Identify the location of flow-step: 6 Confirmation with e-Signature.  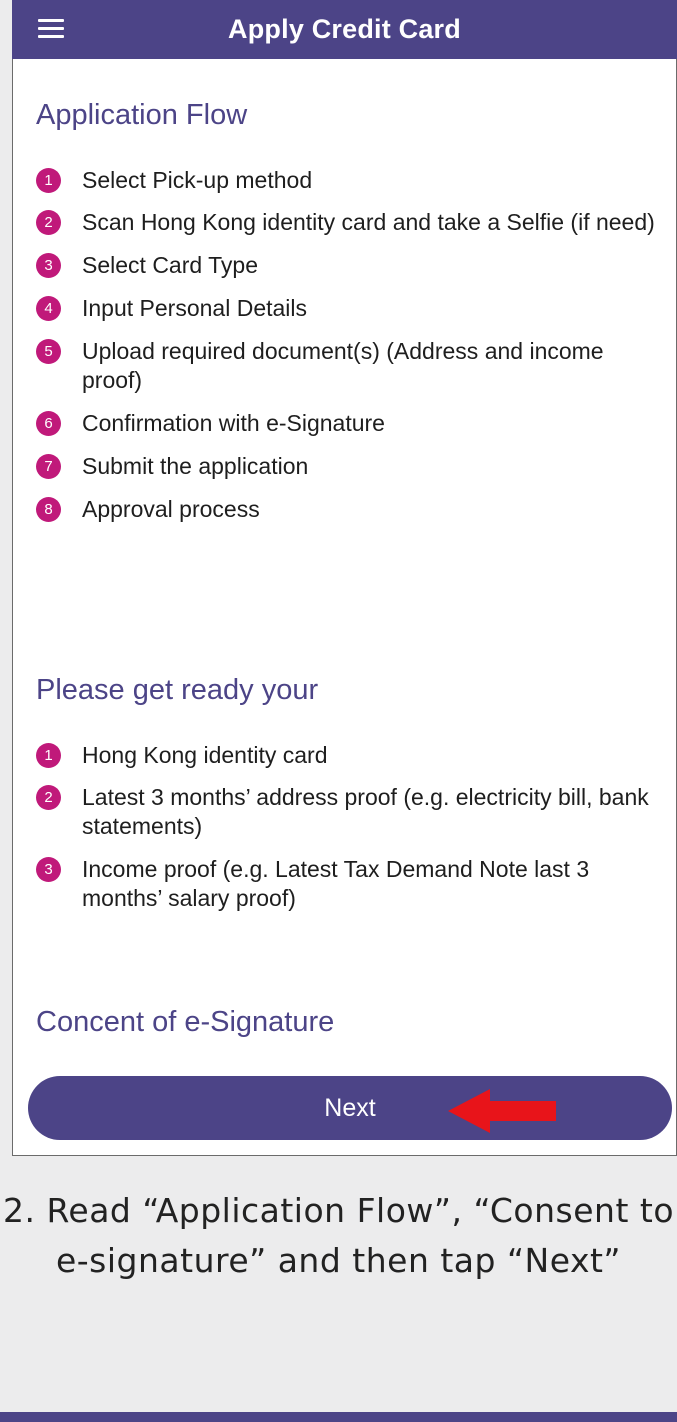
(346, 423).